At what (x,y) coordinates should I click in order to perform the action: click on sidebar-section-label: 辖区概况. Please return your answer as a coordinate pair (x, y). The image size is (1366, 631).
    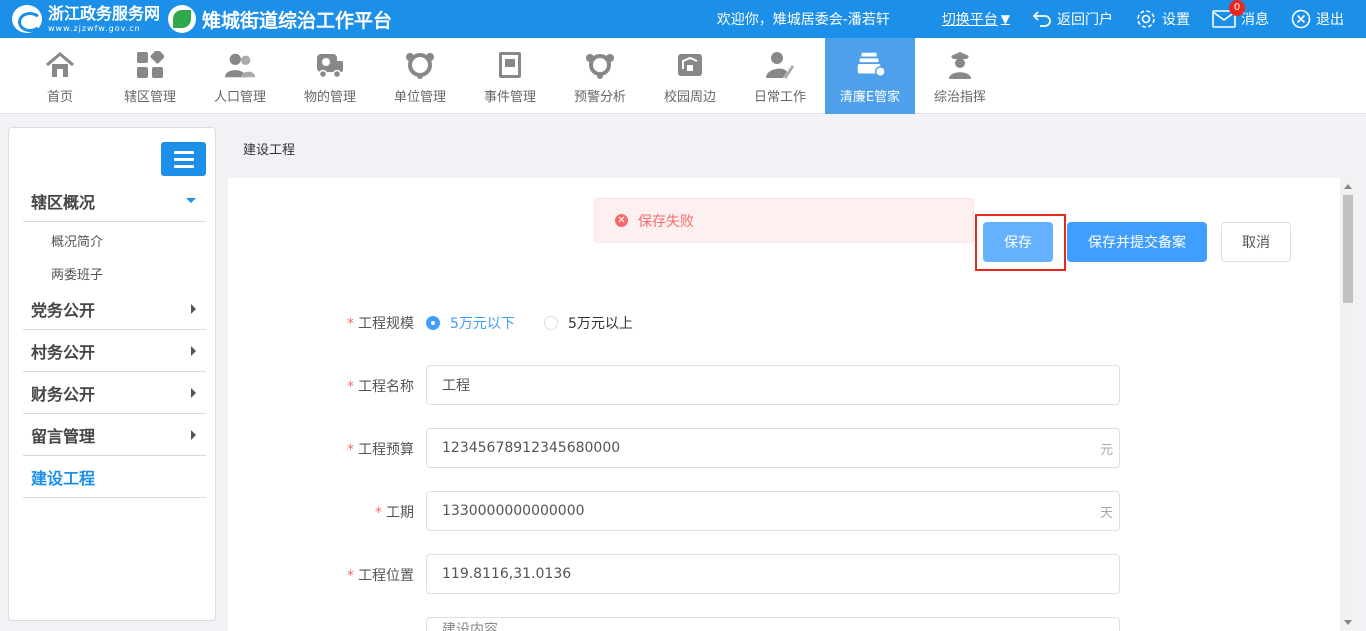
    Looking at the image, I should click on (63, 202).